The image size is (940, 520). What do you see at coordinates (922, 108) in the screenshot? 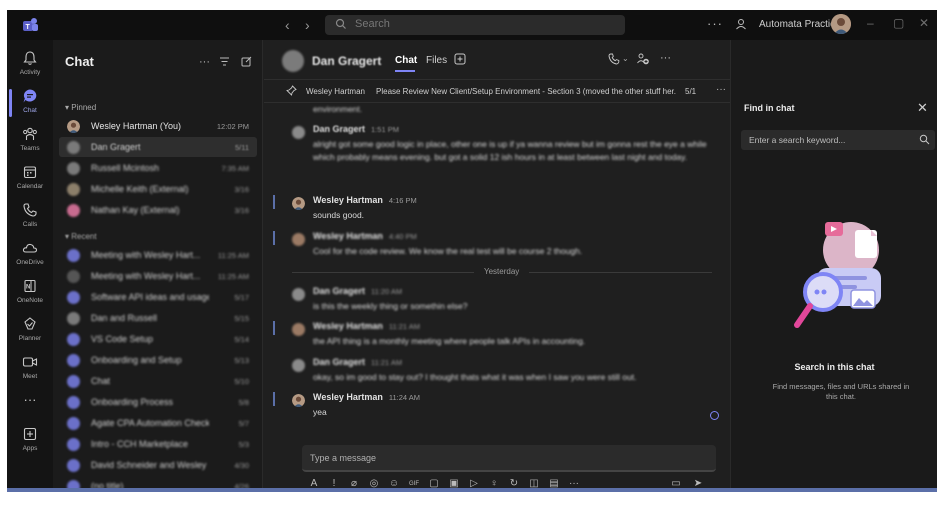
I see `close-icon: ✕` at bounding box center [922, 108].